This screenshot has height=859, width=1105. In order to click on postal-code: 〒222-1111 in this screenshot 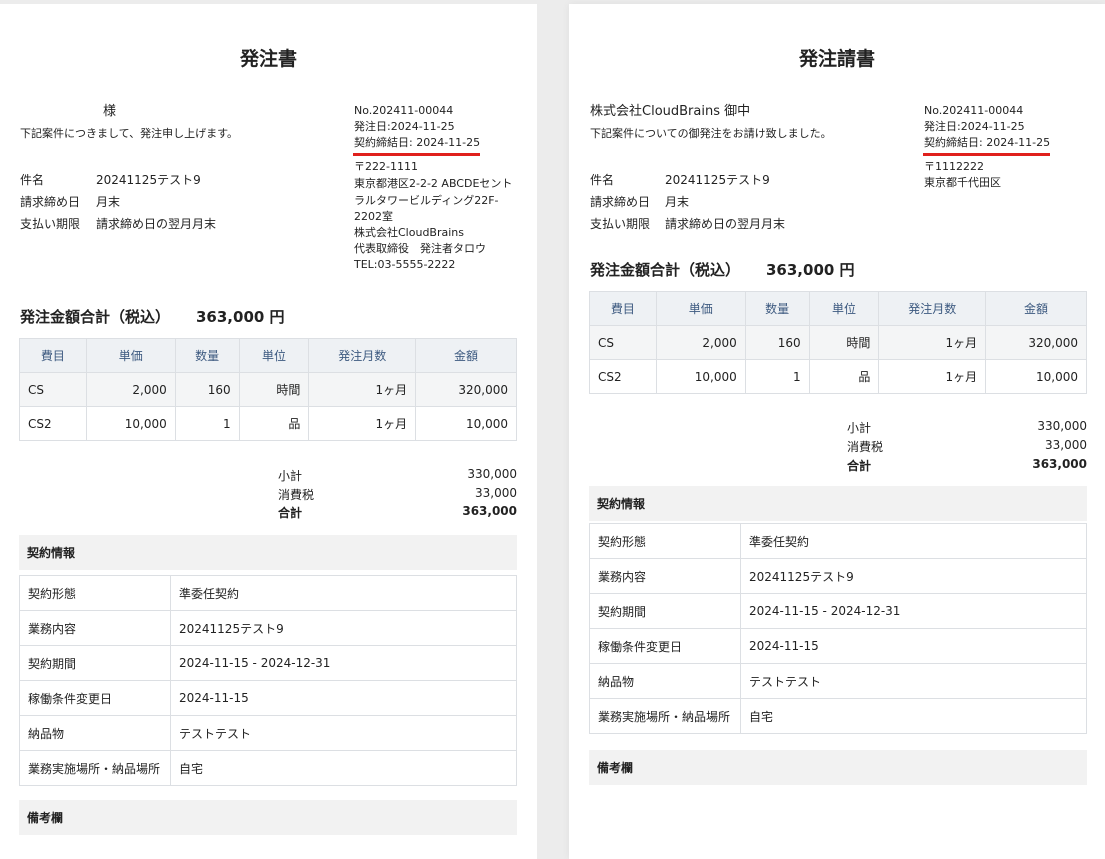, I will do `click(386, 166)`.